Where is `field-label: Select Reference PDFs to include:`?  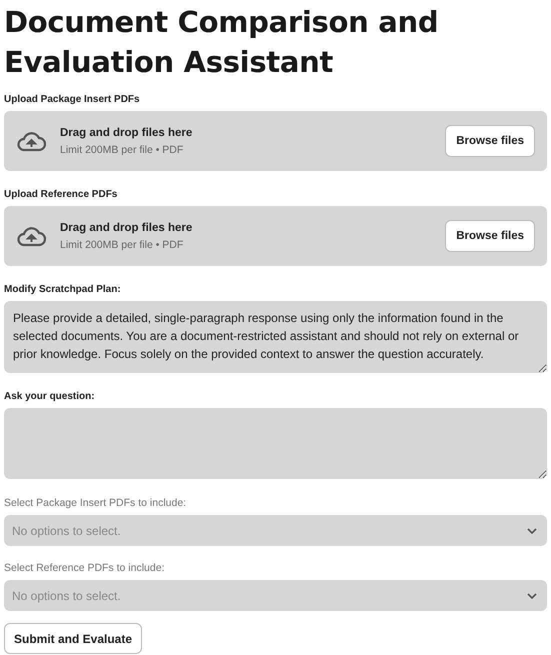
field-label: Select Reference PDFs to include: is located at coordinates (85, 568).